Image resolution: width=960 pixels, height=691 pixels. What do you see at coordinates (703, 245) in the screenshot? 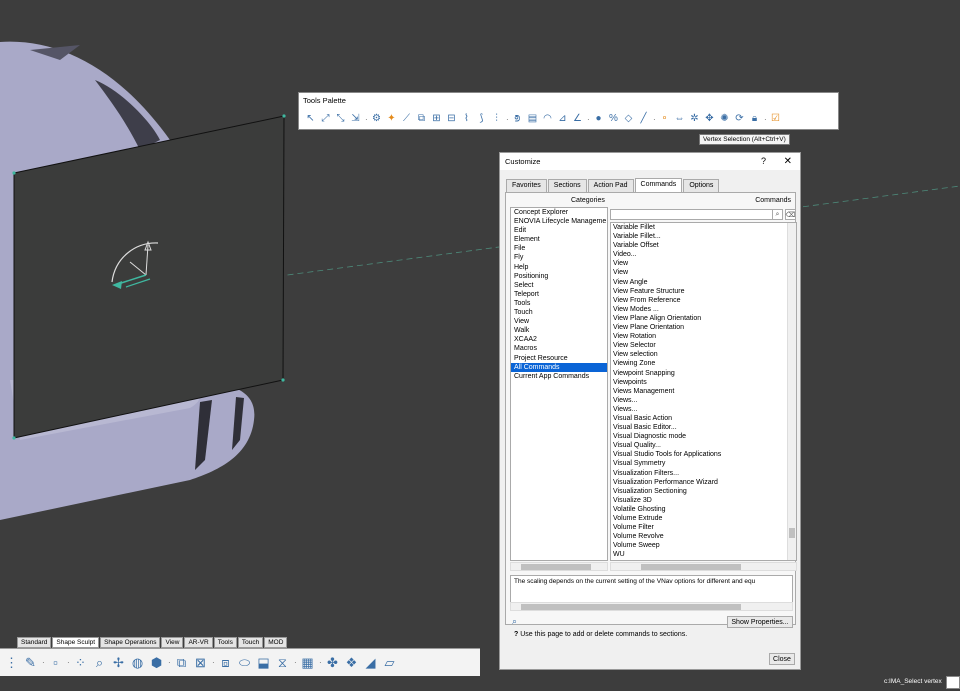
I see `command-item: Variable Offset` at bounding box center [703, 245].